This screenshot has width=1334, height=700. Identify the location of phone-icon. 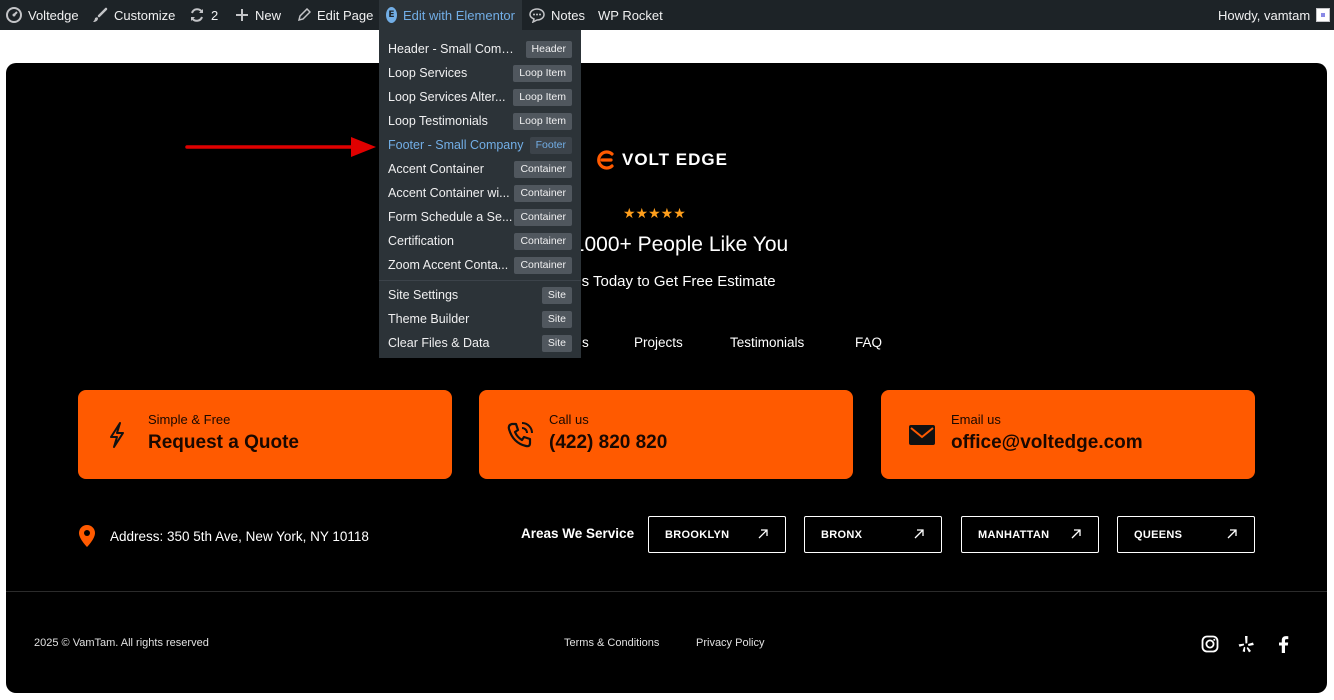
(520, 435).